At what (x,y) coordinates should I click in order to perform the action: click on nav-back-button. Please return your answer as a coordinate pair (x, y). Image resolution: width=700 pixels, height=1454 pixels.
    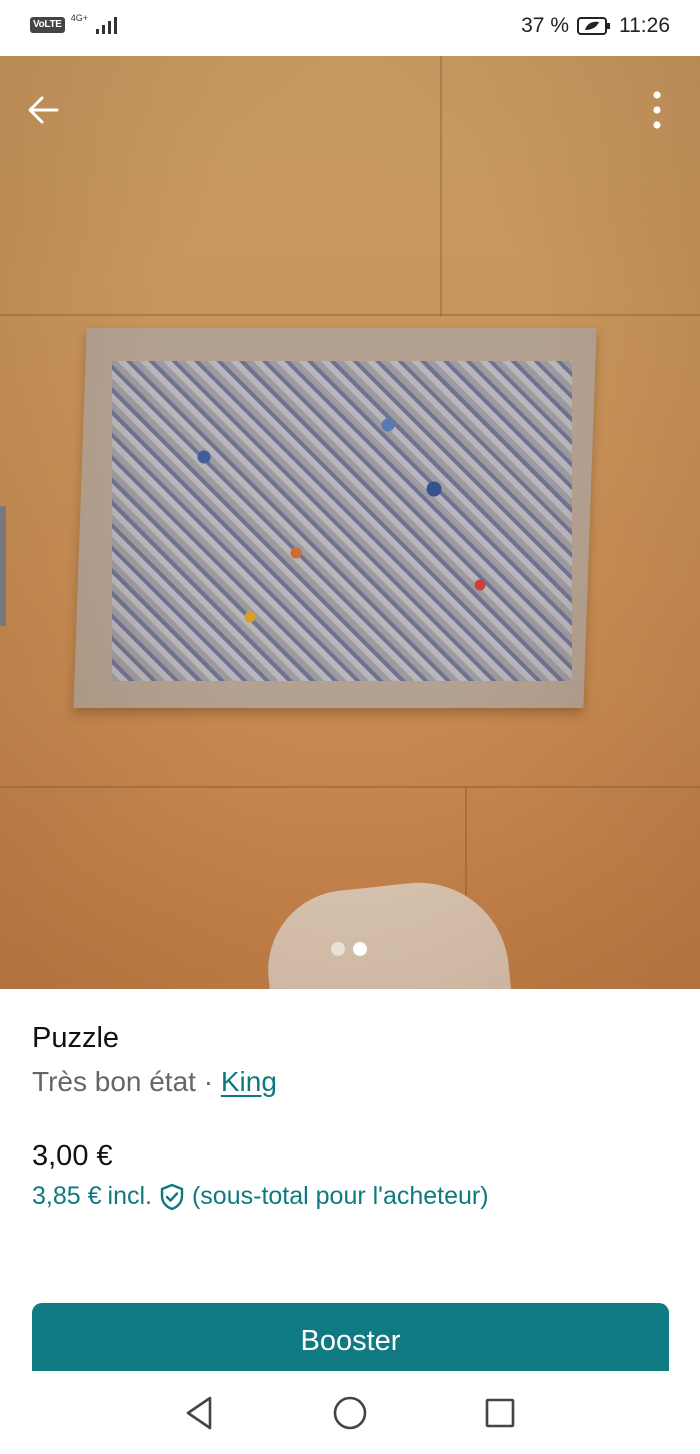
    Looking at the image, I should click on (200, 1413).